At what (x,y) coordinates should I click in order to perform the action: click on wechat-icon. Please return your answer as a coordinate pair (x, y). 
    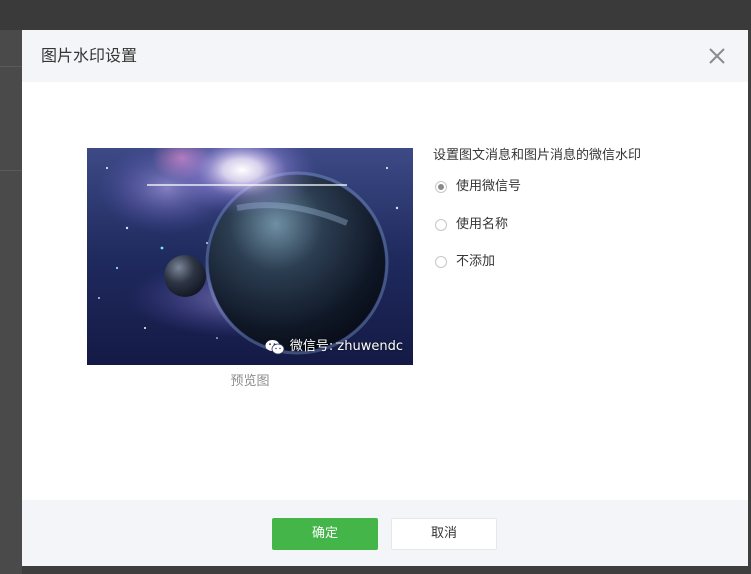
    Looking at the image, I should click on (275, 347).